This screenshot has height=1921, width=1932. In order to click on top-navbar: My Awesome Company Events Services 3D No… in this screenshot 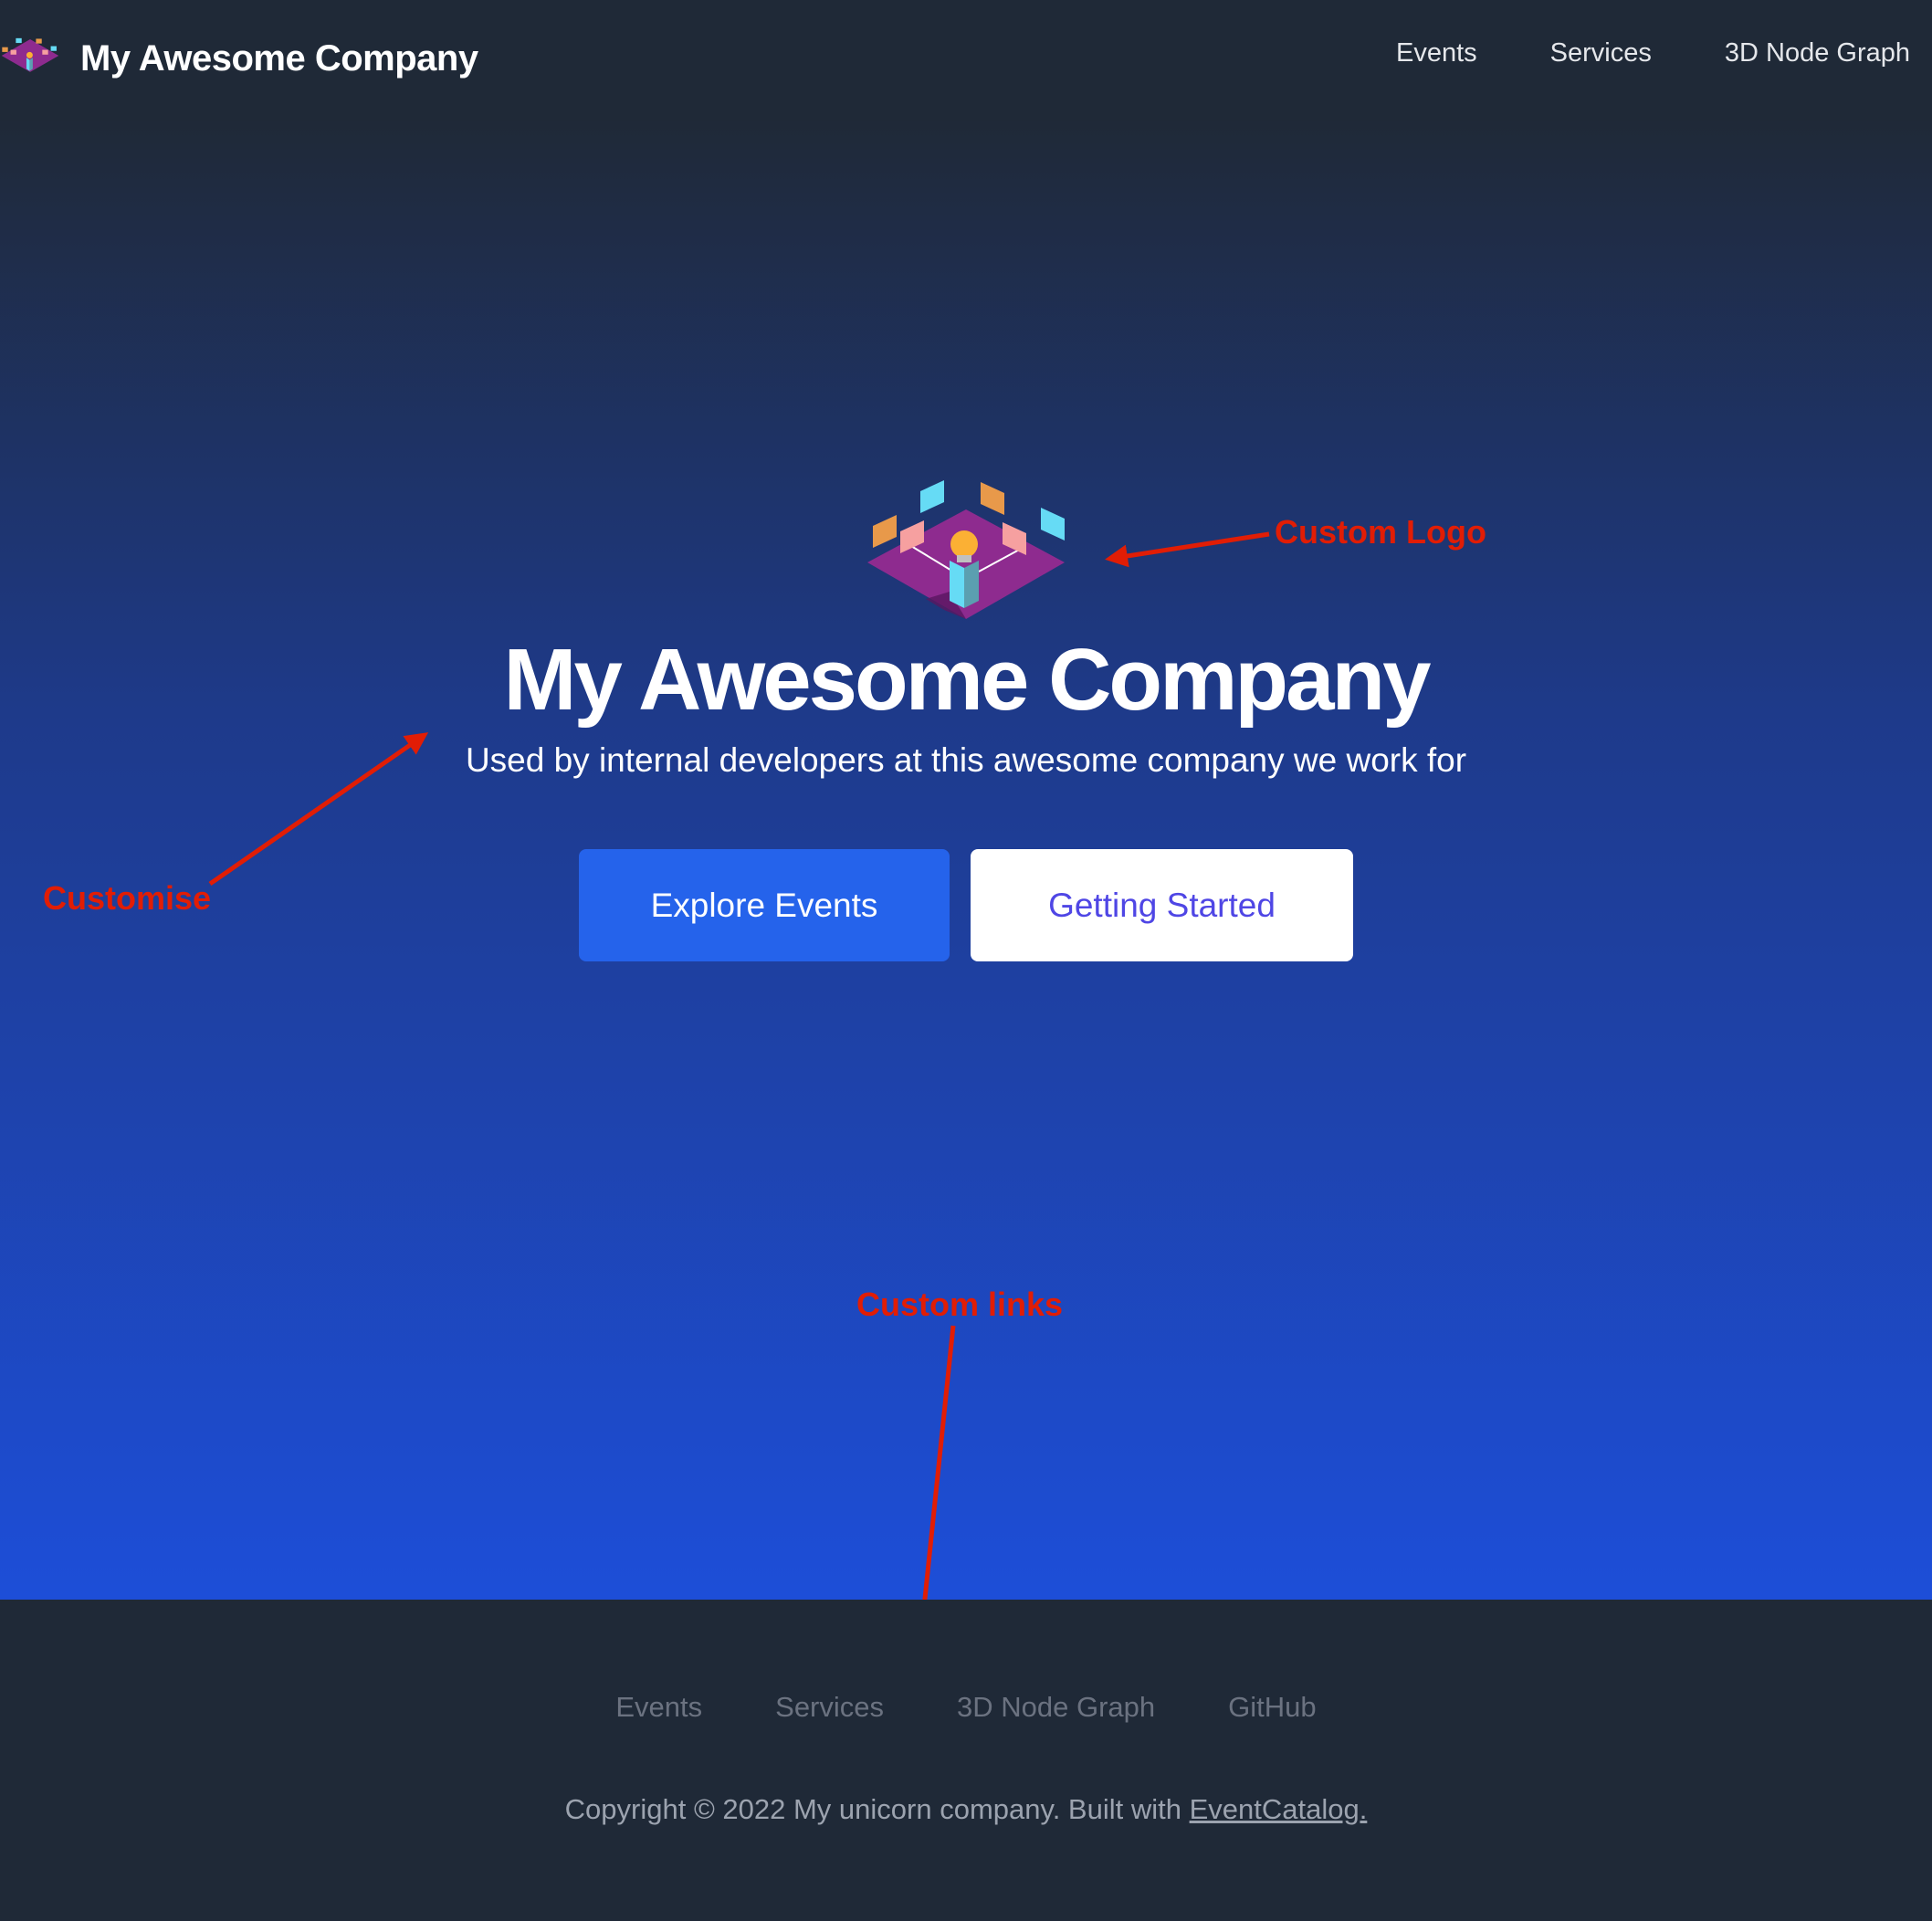, I will do `click(966, 60)`.